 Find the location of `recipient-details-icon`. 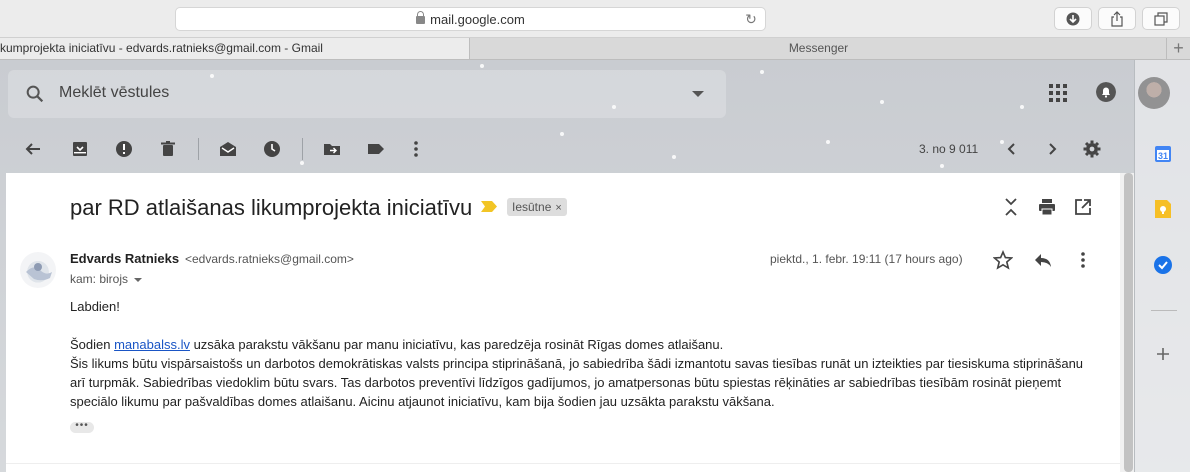

recipient-details-icon is located at coordinates (138, 279).